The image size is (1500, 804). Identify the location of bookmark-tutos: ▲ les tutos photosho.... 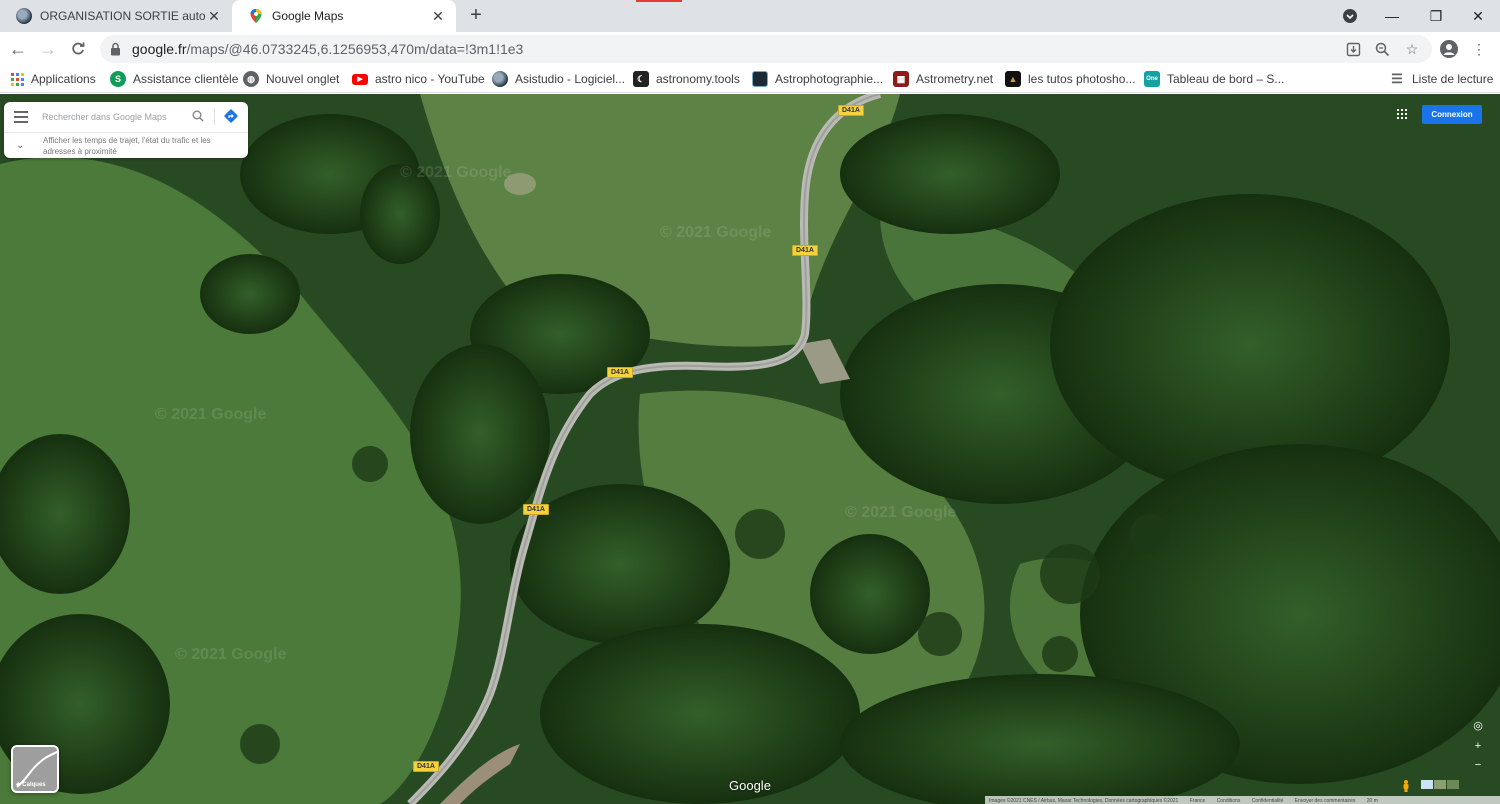
(1070, 79).